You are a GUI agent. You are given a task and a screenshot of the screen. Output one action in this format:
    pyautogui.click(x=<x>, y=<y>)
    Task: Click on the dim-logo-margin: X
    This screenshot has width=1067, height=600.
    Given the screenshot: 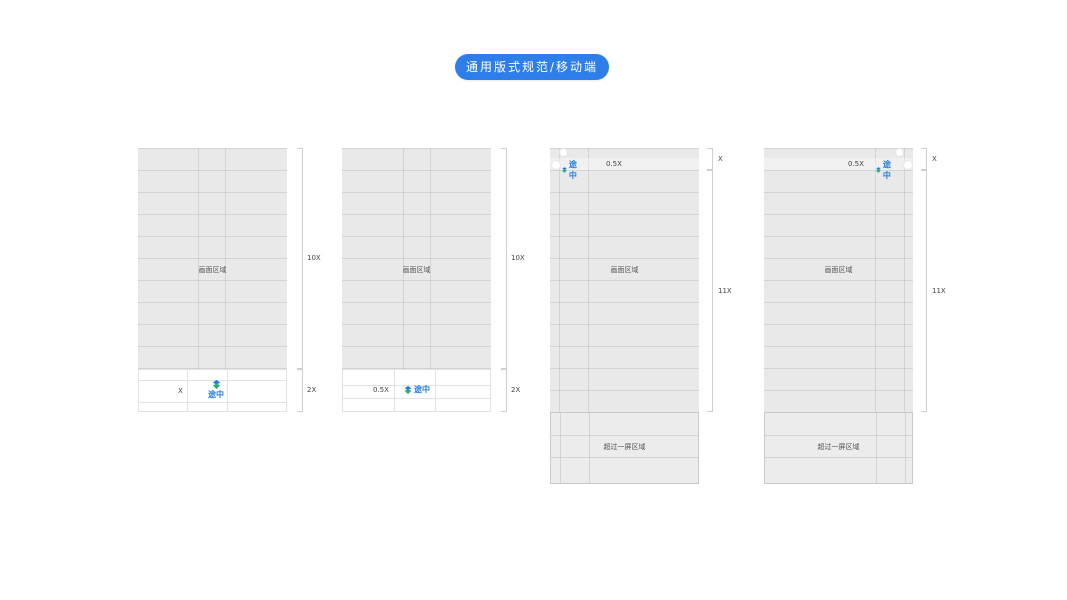 What is the action you would take?
    pyautogui.click(x=180, y=391)
    